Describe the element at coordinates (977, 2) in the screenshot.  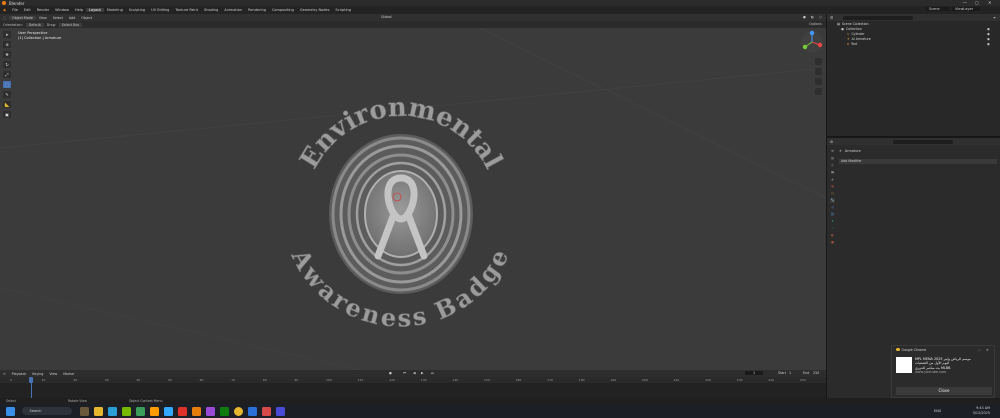
I see `maximize-button: ▢` at that location.